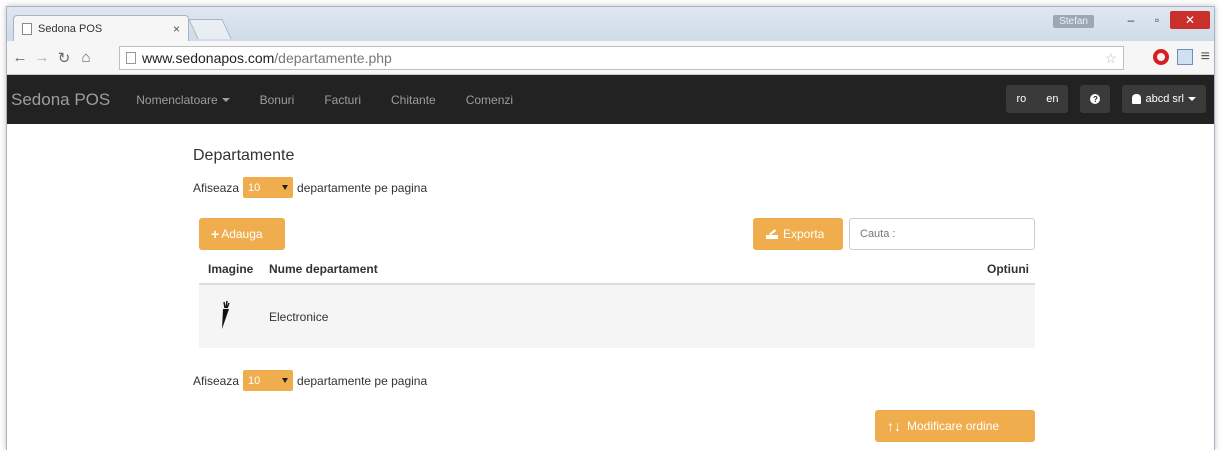 Image resolution: width=1221 pixels, height=450 pixels. What do you see at coordinates (215, 234) in the screenshot?
I see `plus-icon: +` at bounding box center [215, 234].